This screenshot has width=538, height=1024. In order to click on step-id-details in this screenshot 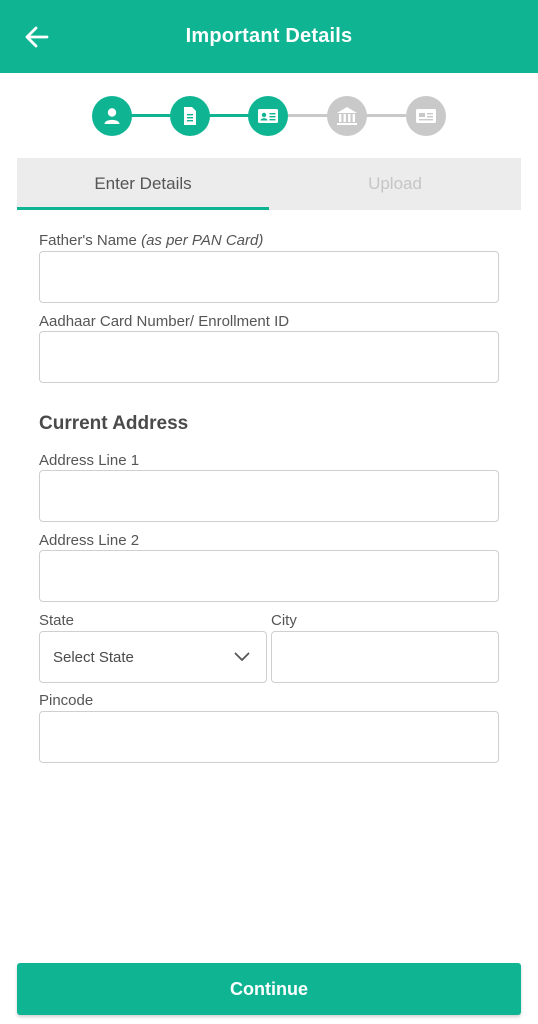, I will do `click(268, 116)`.